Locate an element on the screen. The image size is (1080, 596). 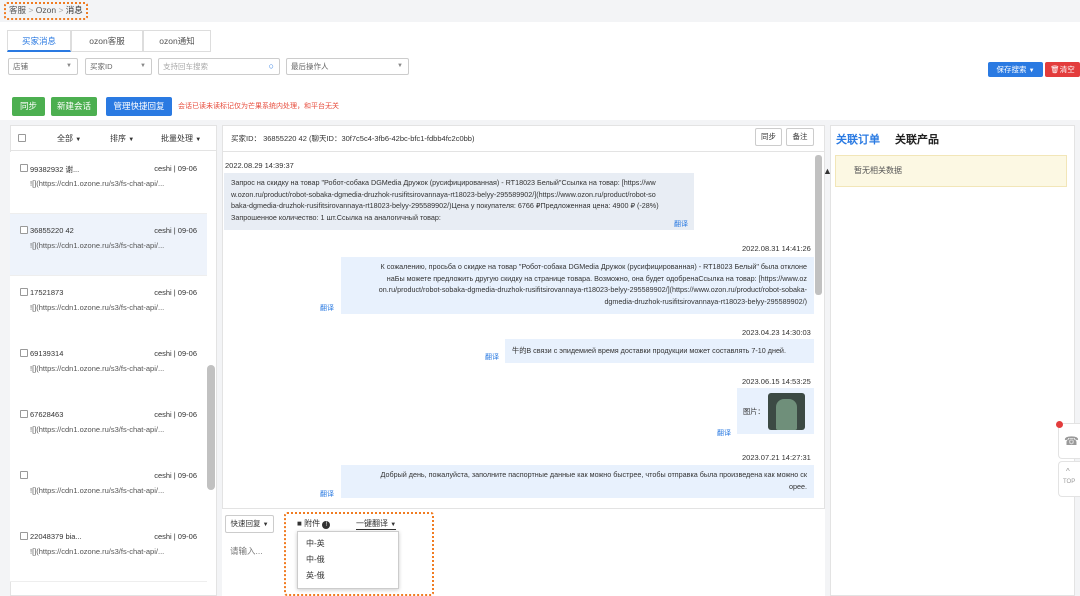
floating-tool: ☎ is located at coordinates (1068, 440).